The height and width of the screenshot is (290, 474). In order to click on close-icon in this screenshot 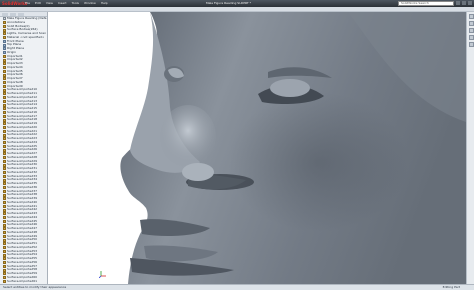, I will do `click(470, 3)`.